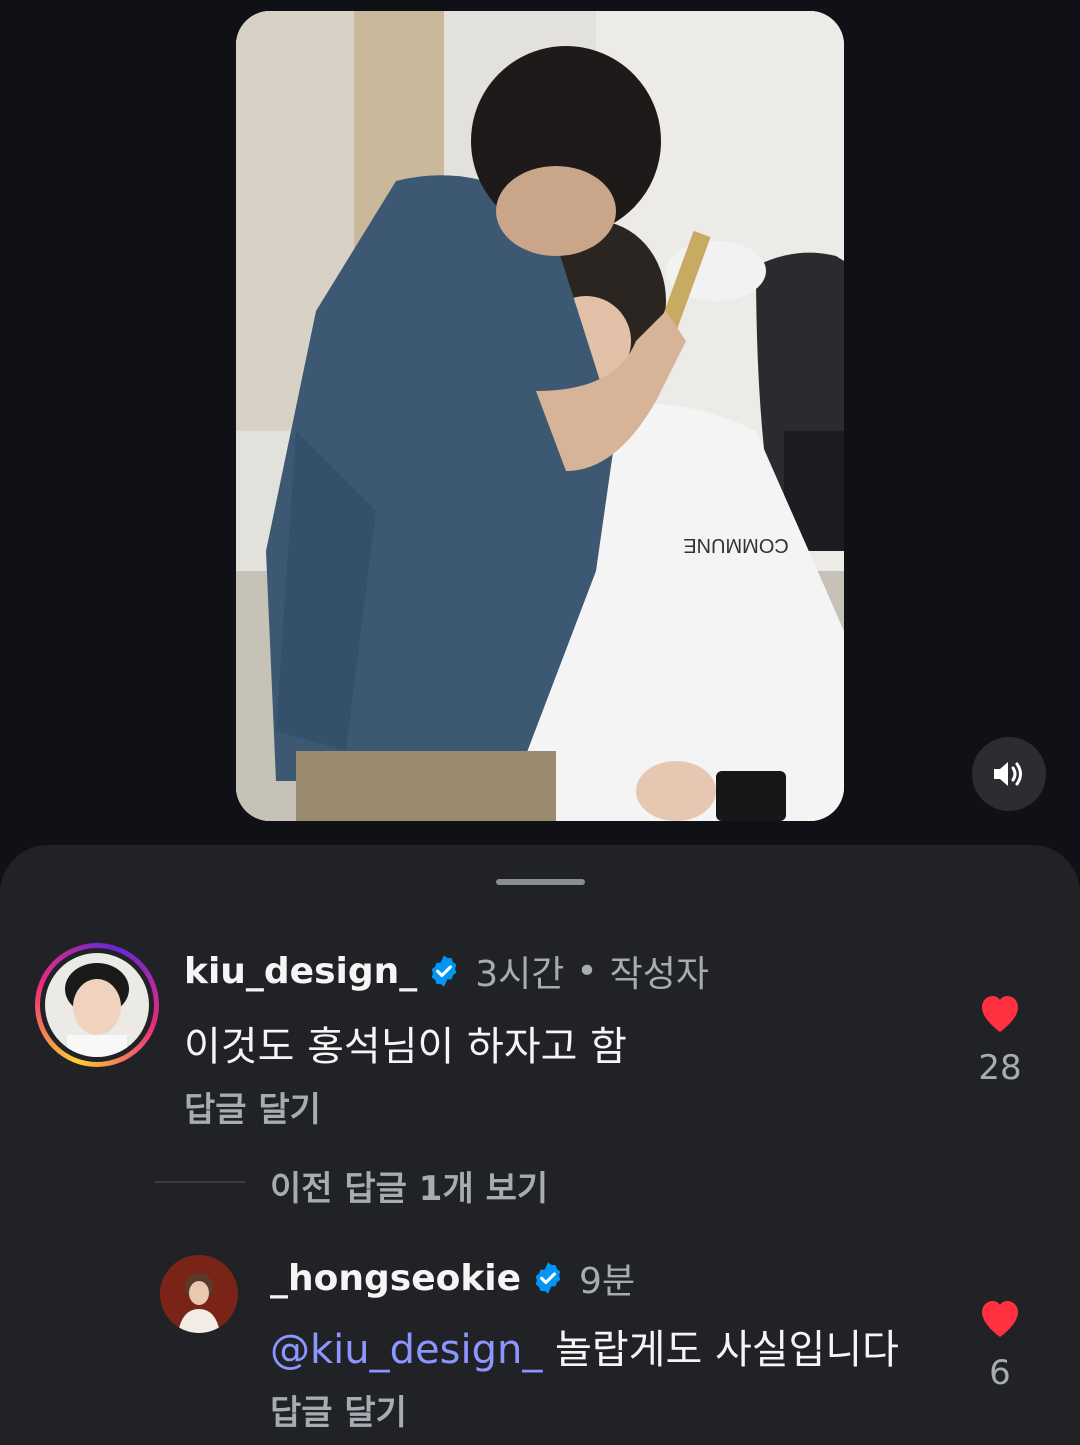 The image size is (1080, 1445). I want to click on reply-body: 놀랍게도 사실입니다, so click(727, 1350).